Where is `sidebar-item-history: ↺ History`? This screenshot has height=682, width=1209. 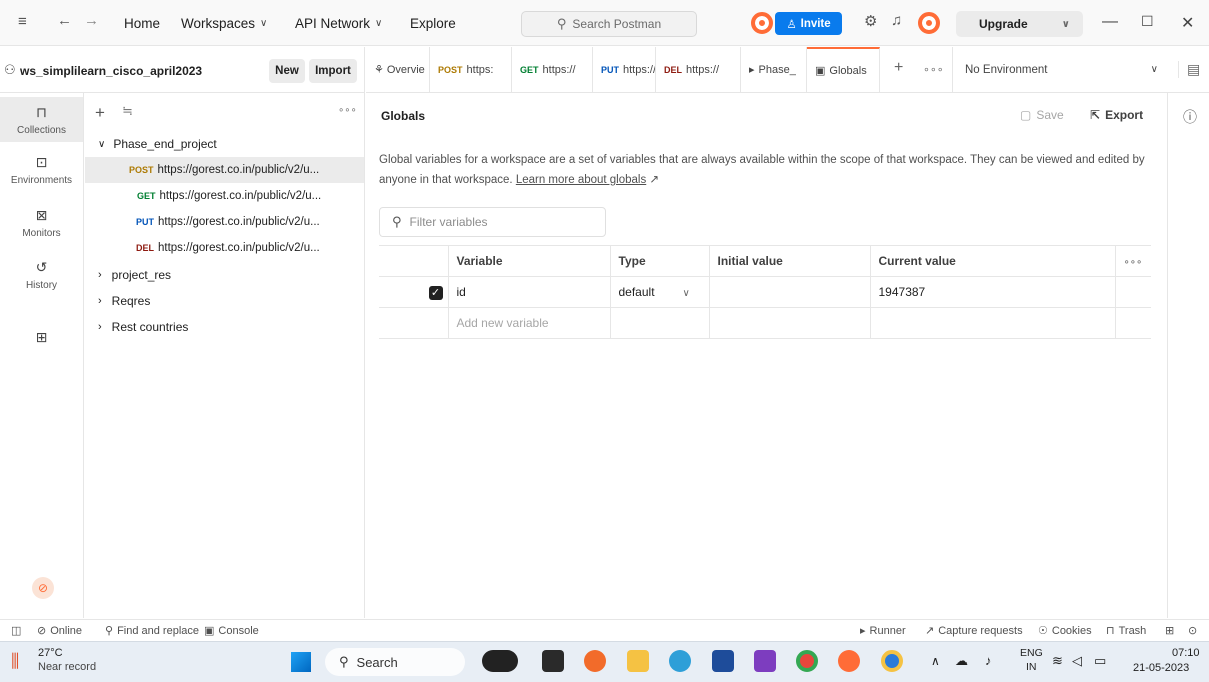 sidebar-item-history: ↺ History is located at coordinates (41, 275).